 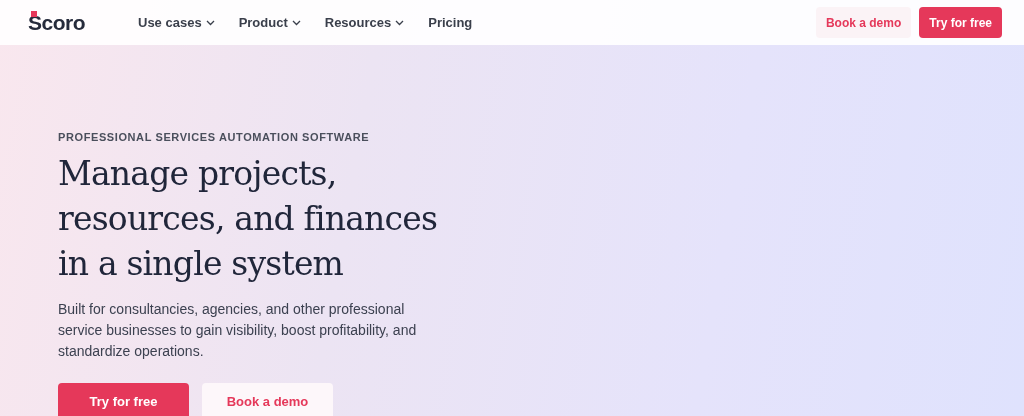 I want to click on nav-link: Pricing, so click(x=450, y=22).